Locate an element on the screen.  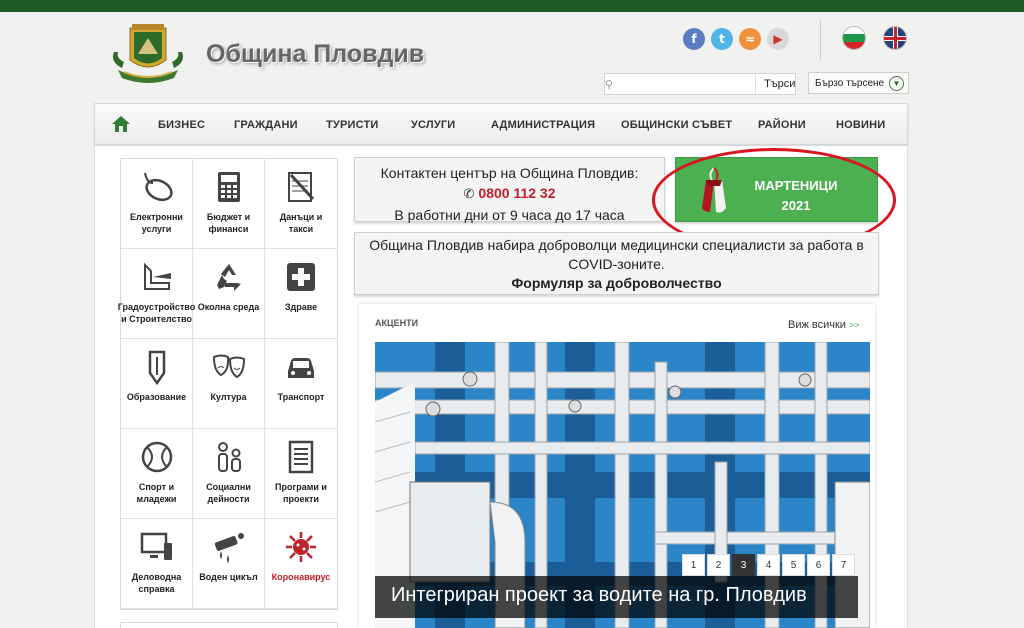
contact-heading: Контактен център на Община Пловдив: is located at coordinates (509, 173).